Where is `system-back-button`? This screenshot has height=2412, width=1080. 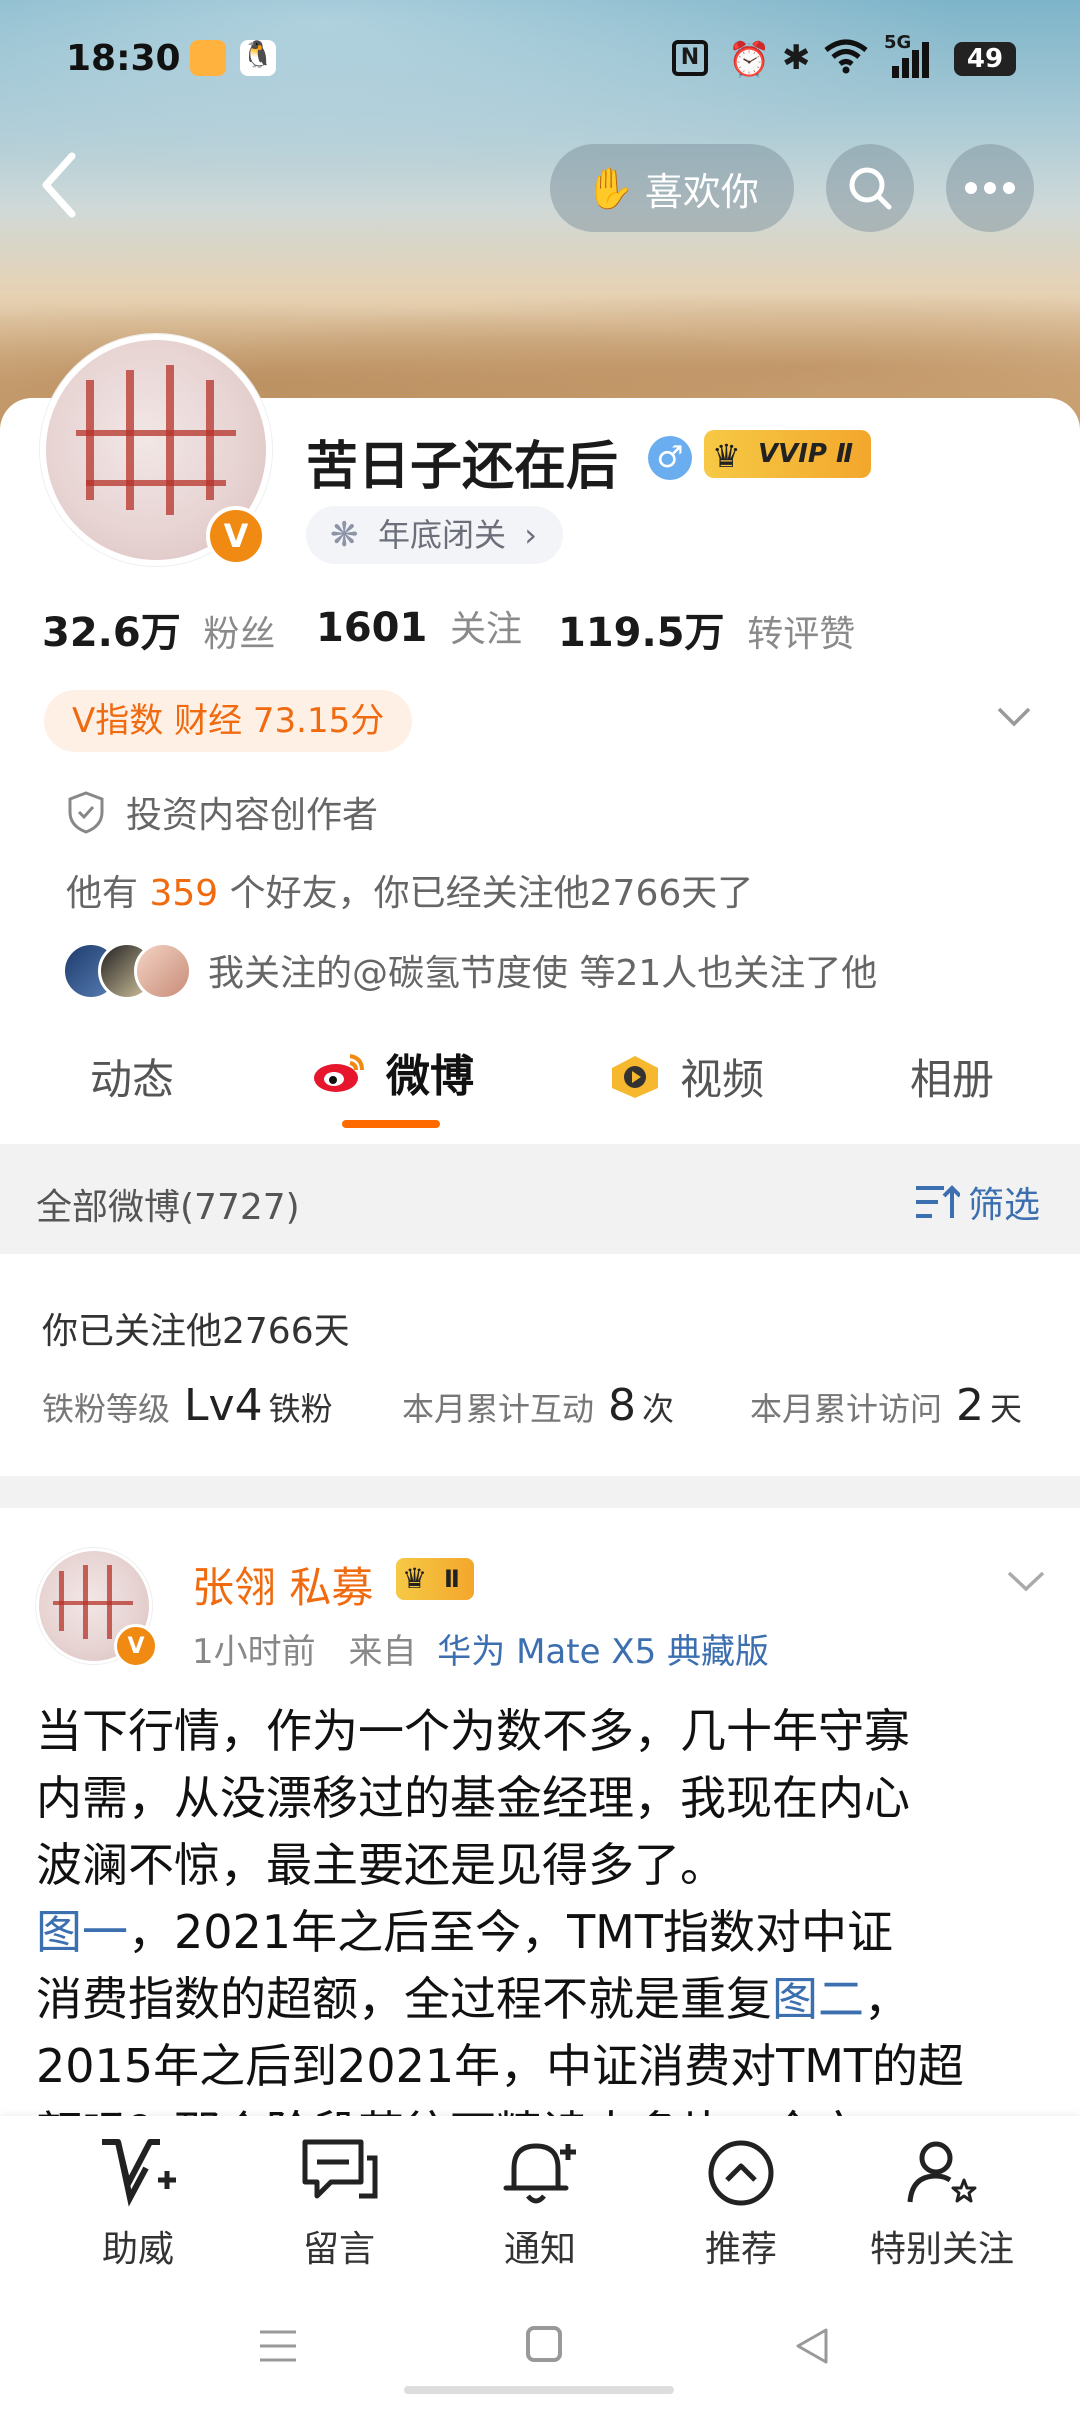 system-back-button is located at coordinates (812, 2348).